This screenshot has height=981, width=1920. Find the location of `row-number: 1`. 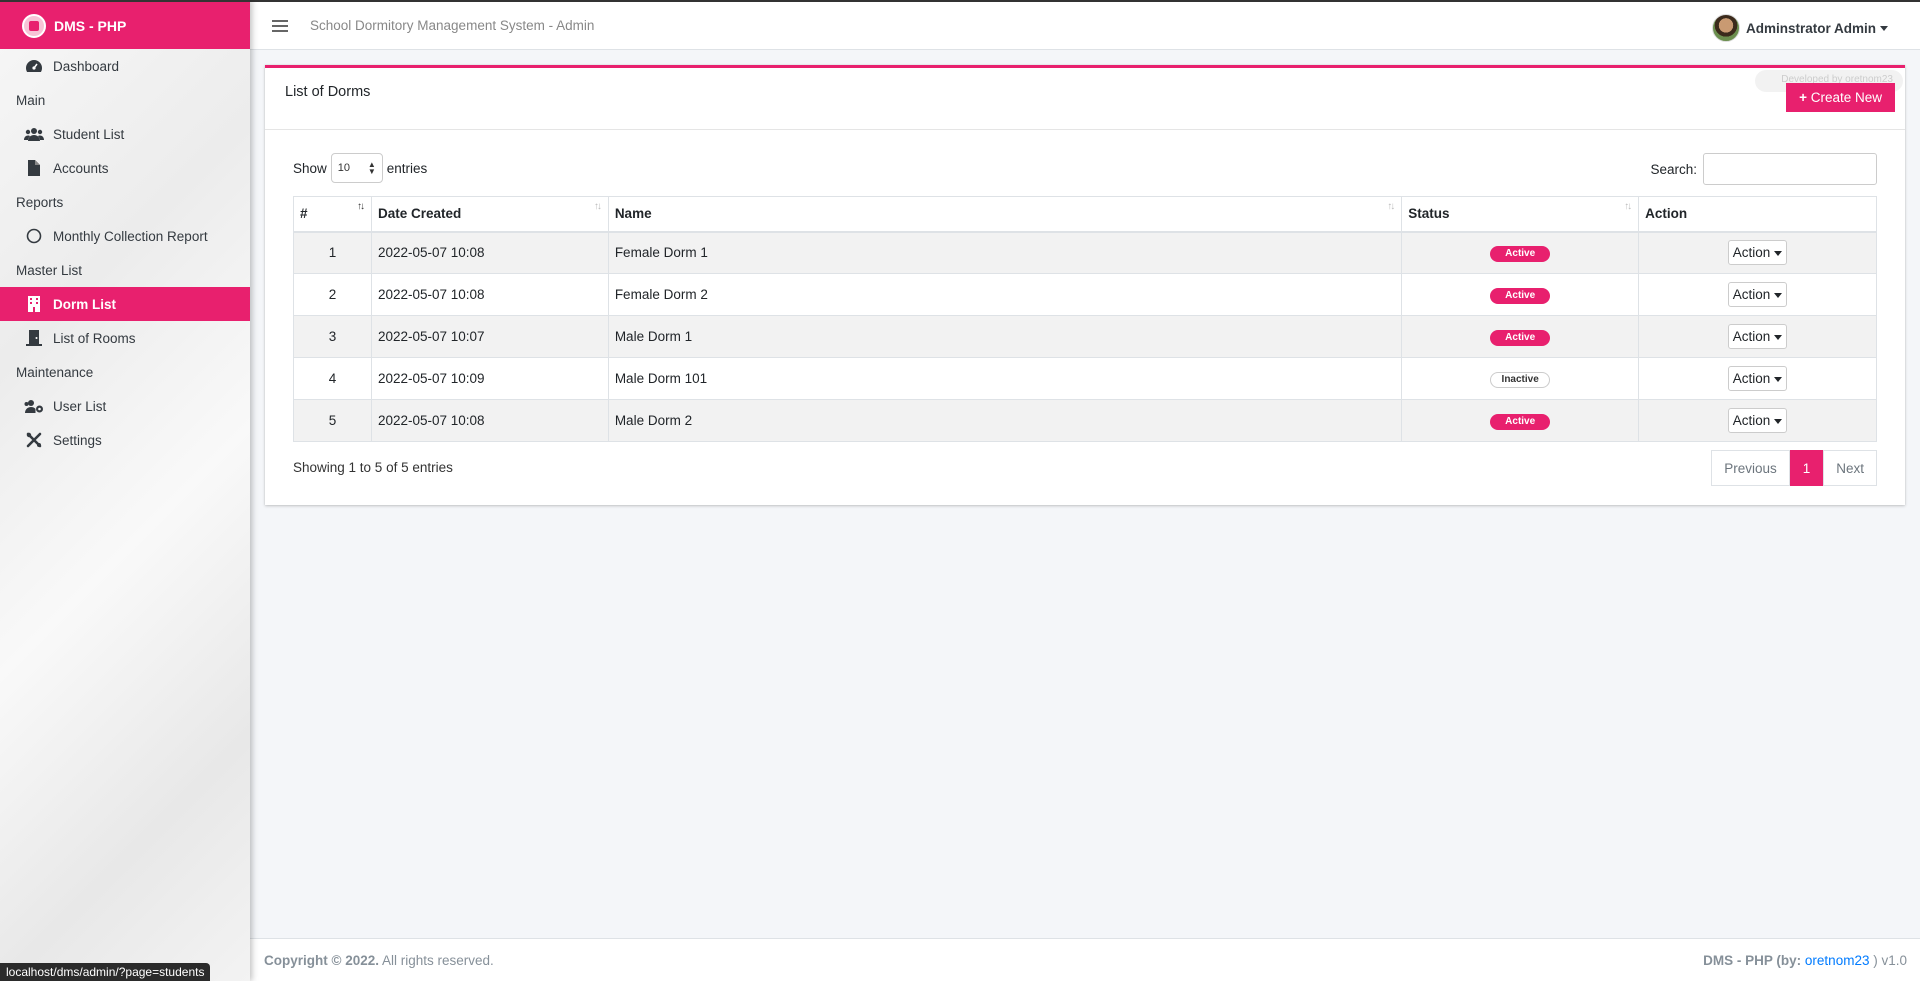

row-number: 1 is located at coordinates (332, 252).